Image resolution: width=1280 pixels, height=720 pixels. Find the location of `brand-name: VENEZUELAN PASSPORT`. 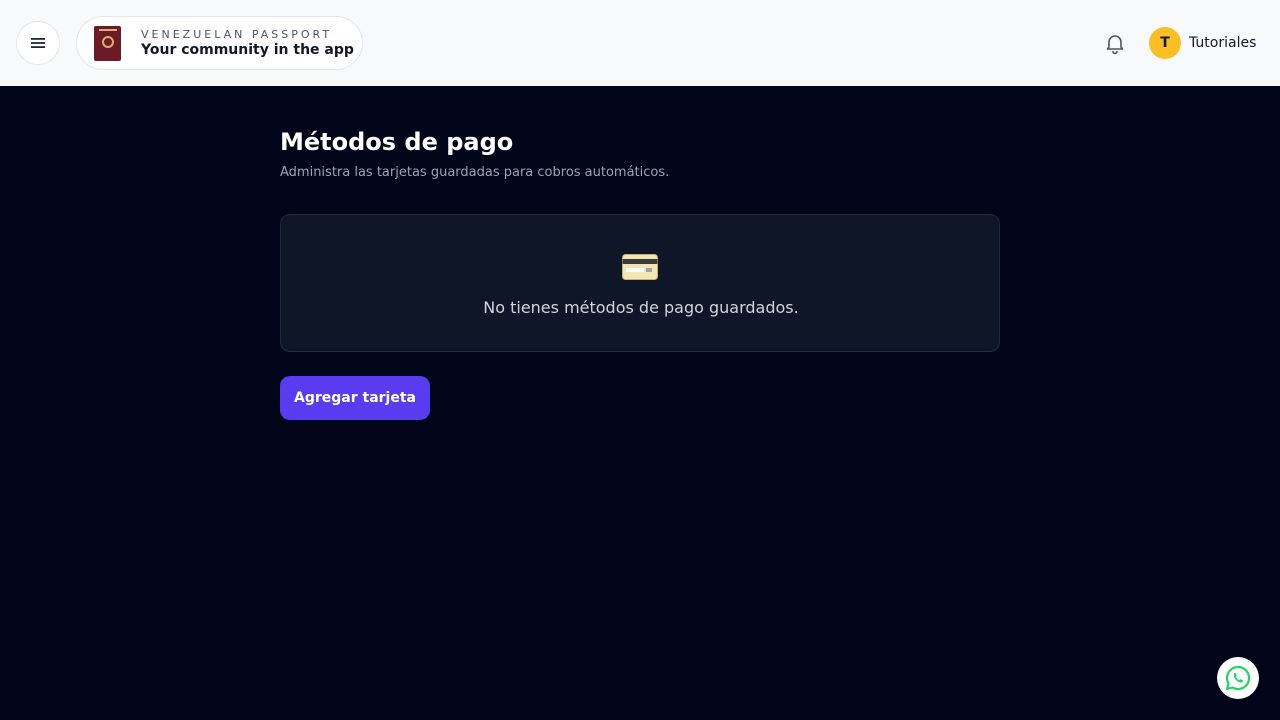

brand-name: VENEZUELAN PASSPORT is located at coordinates (237, 34).